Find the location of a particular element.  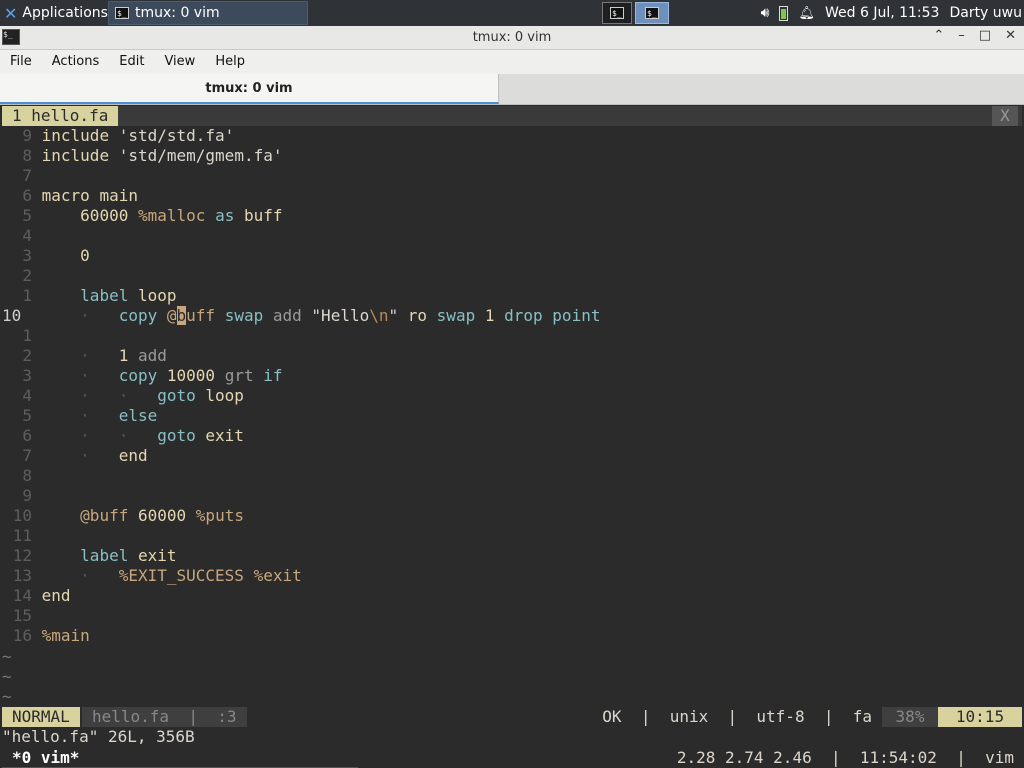

code-line: 10 @buff 60000 %puts is located at coordinates (123, 516).